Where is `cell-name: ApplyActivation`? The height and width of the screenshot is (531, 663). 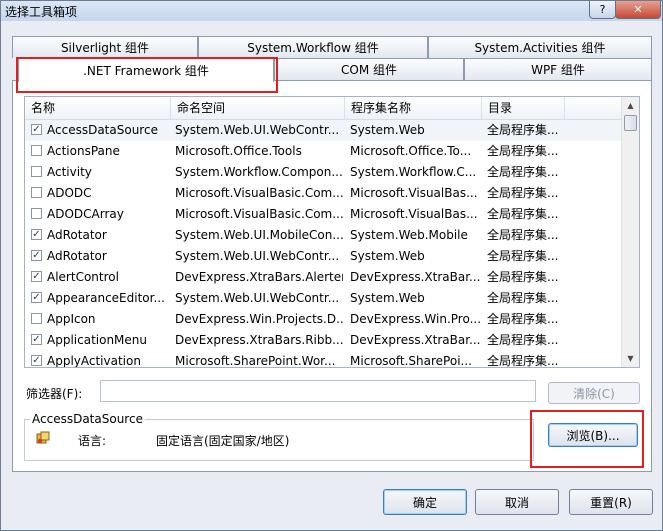
cell-name: ApplyActivation is located at coordinates (94, 361).